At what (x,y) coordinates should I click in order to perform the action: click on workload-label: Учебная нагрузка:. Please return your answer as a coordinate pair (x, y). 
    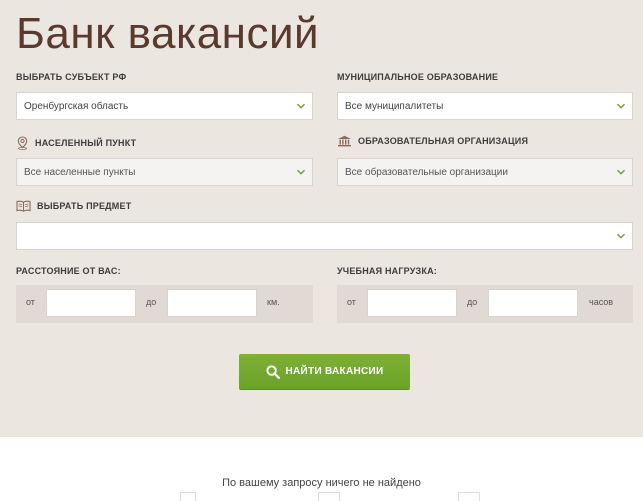
    Looking at the image, I should click on (387, 271).